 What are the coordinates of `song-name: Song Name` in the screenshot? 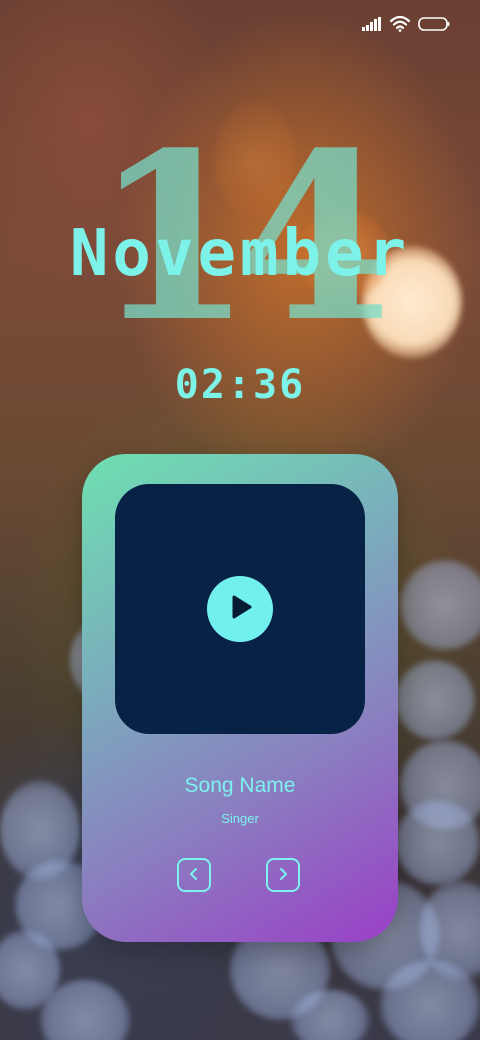 It's located at (240, 785).